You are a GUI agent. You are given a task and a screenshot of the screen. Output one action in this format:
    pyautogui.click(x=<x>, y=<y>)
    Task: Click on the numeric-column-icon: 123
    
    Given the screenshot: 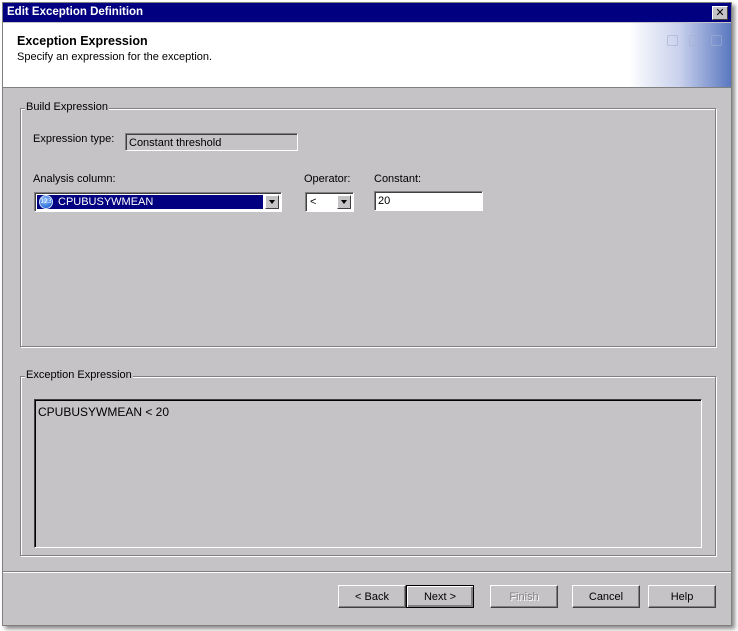 What is the action you would take?
    pyautogui.click(x=46, y=202)
    